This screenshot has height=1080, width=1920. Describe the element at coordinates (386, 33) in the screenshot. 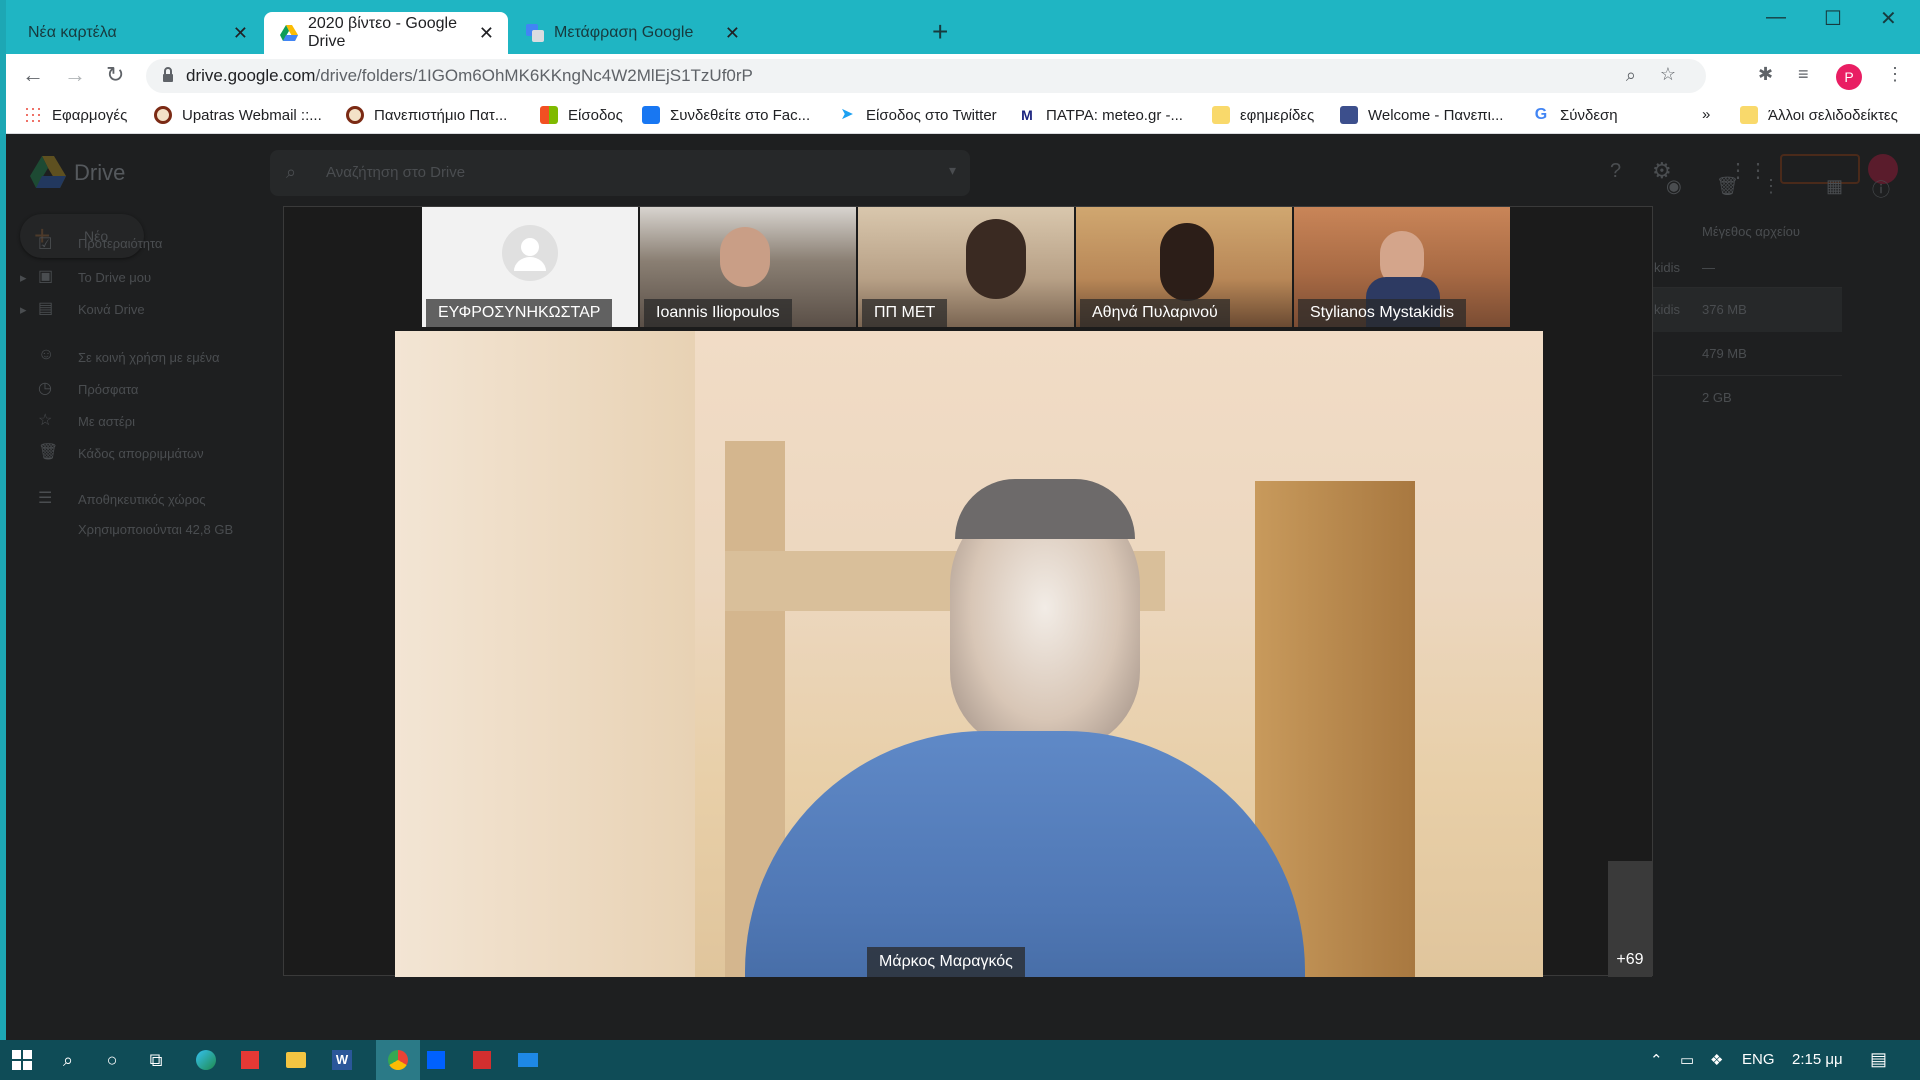

I see `tab-google-drive: 2020 βίντεο - Google Drive ✕` at that location.